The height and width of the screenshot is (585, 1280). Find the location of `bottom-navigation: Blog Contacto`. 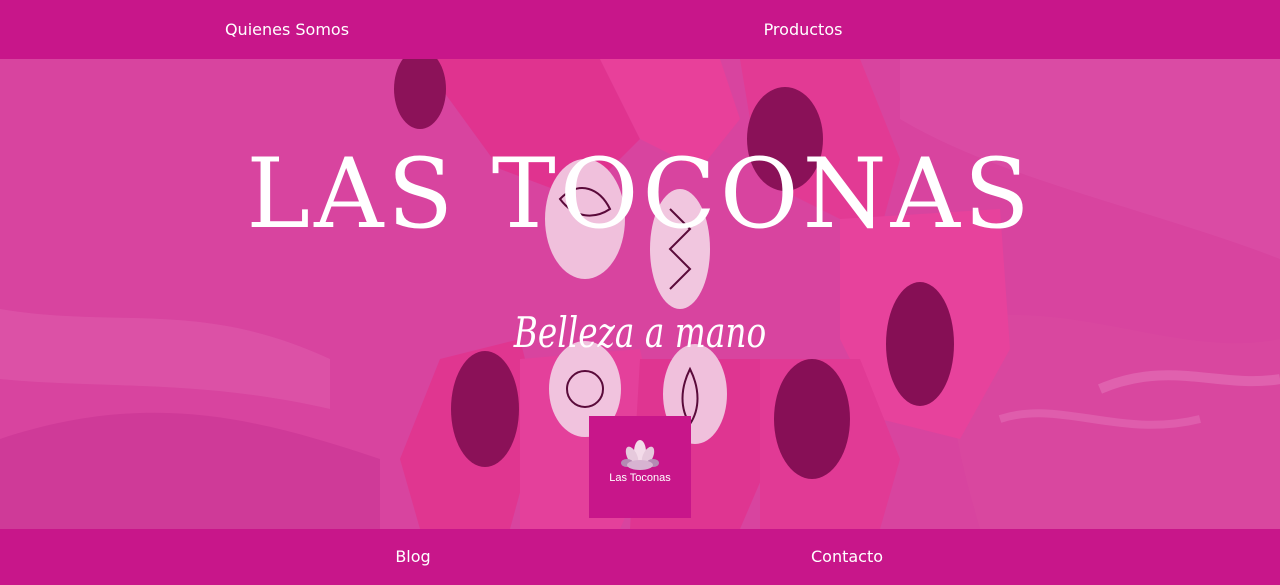

bottom-navigation: Blog Contacto is located at coordinates (640, 555).